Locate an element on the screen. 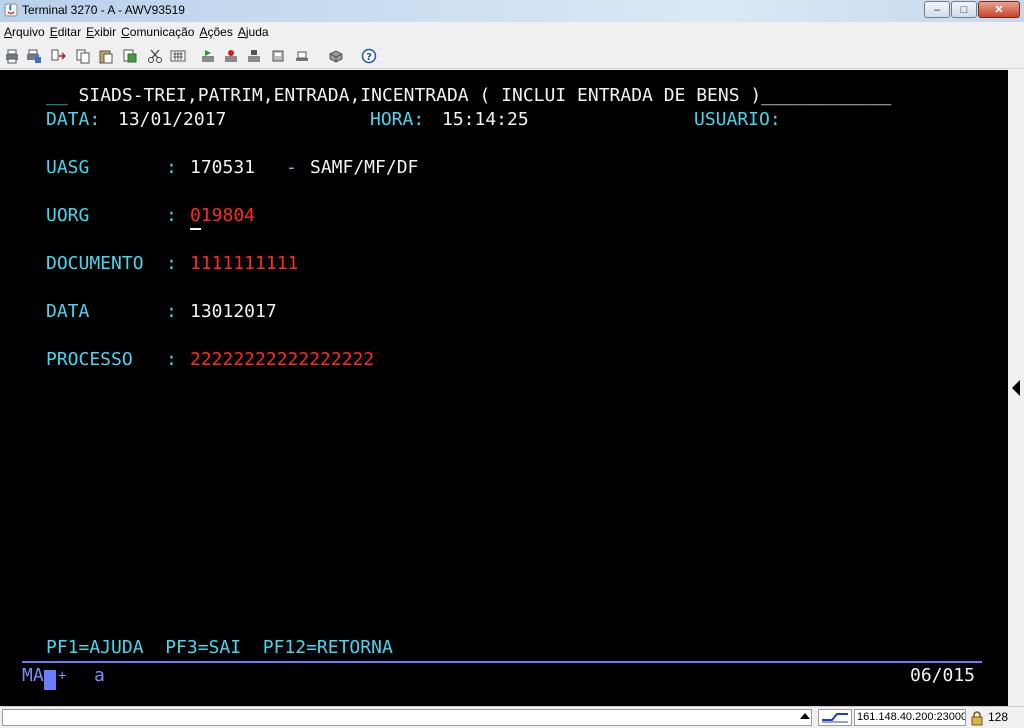 This screenshot has width=1024, height=728. print-setup-icon is located at coordinates (34, 56).